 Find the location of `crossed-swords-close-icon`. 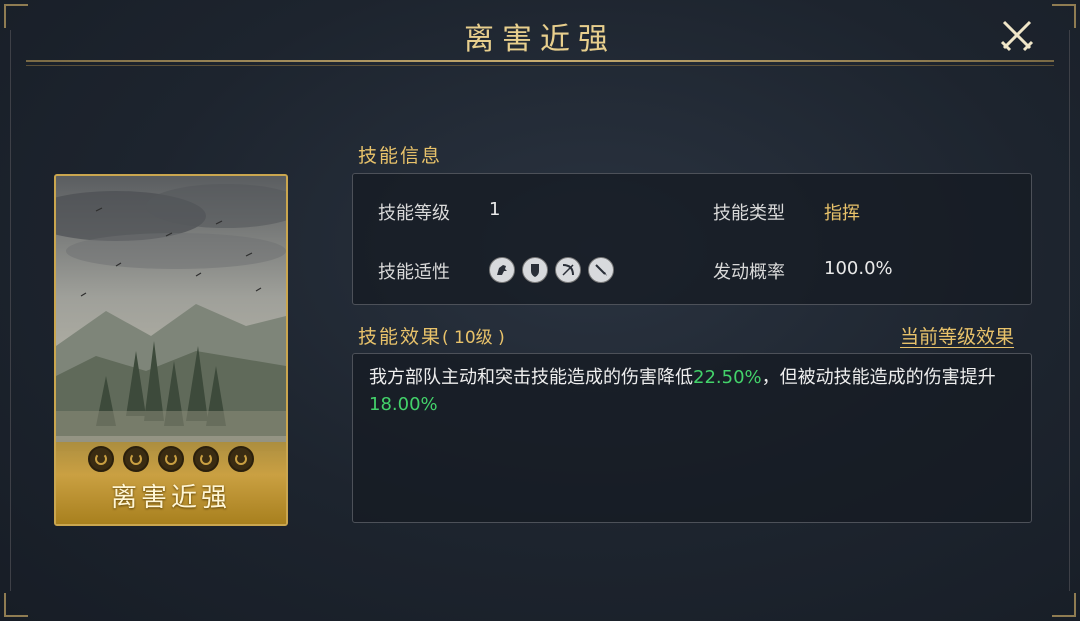

crossed-swords-close-icon is located at coordinates (1017, 36).